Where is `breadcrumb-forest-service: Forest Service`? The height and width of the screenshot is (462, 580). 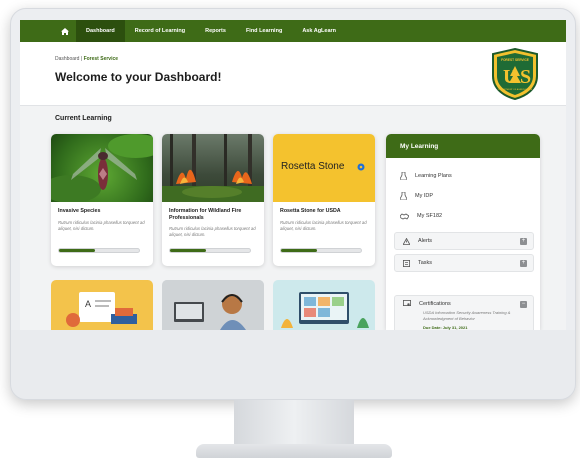 breadcrumb-forest-service: Forest Service is located at coordinates (101, 59).